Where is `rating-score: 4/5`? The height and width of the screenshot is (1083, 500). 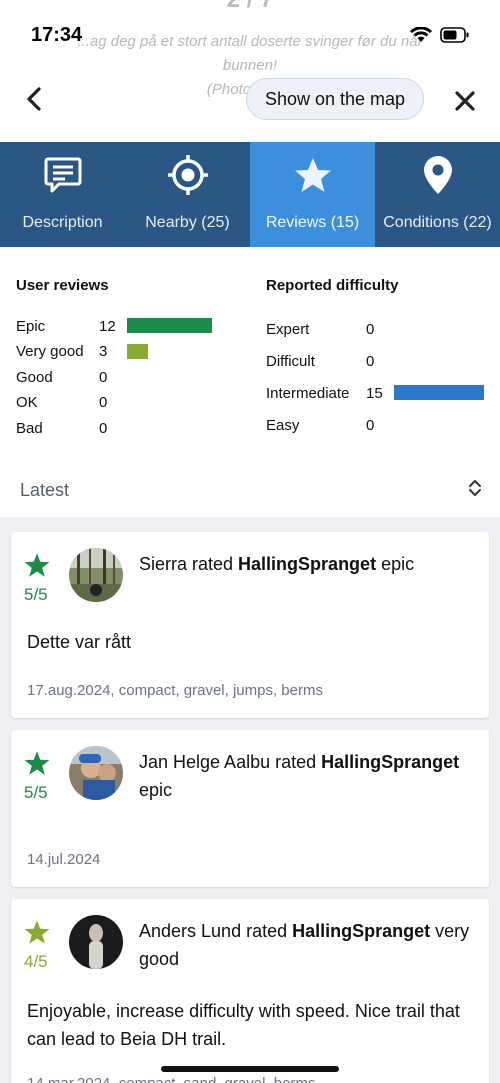 rating-score: 4/5 is located at coordinates (36, 961).